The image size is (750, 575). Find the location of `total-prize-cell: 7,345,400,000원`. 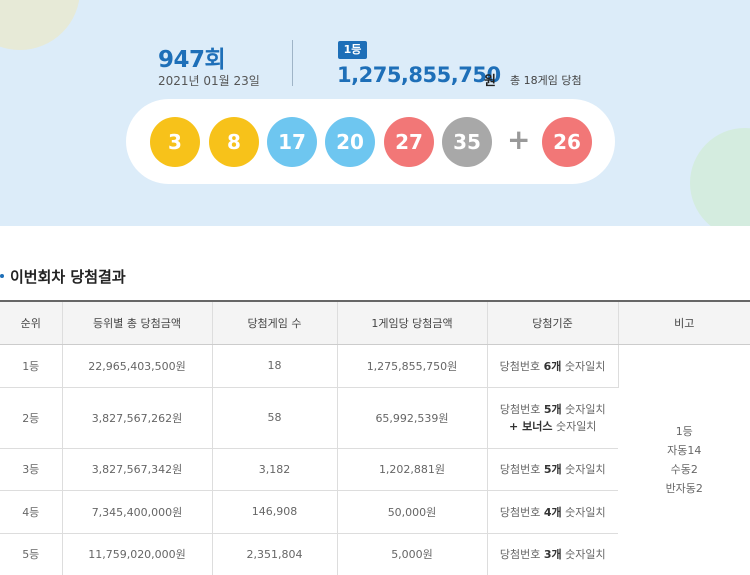

total-prize-cell: 7,345,400,000원 is located at coordinates (137, 512).